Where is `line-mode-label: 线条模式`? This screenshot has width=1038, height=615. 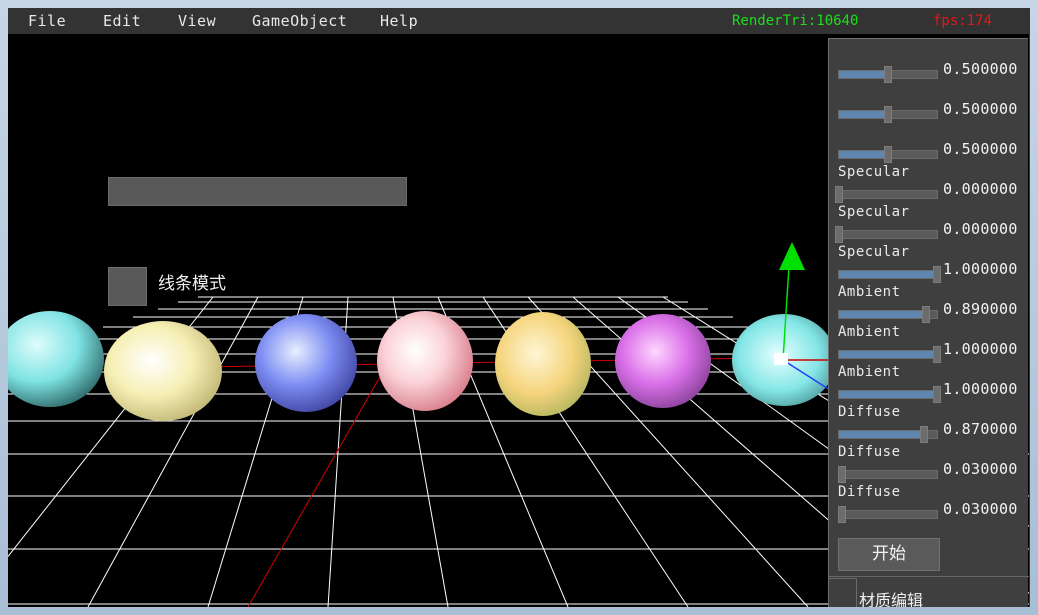
line-mode-label: 线条模式 is located at coordinates (192, 284).